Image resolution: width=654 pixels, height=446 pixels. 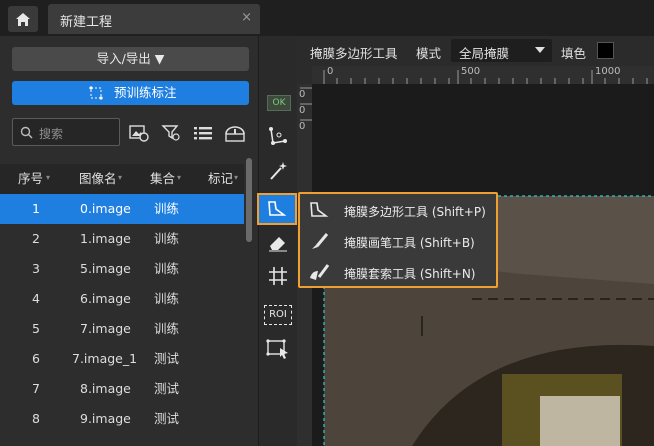 I want to click on eraser-button, so click(x=278, y=243).